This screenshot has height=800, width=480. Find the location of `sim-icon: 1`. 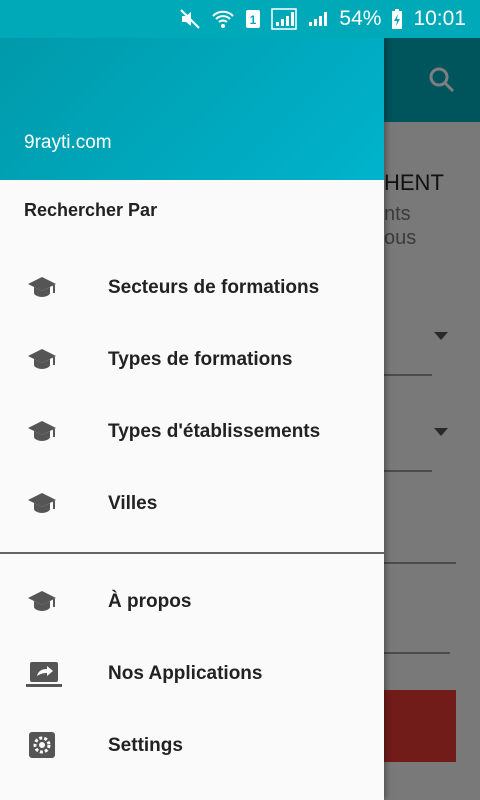

sim-icon: 1 is located at coordinates (253, 19).